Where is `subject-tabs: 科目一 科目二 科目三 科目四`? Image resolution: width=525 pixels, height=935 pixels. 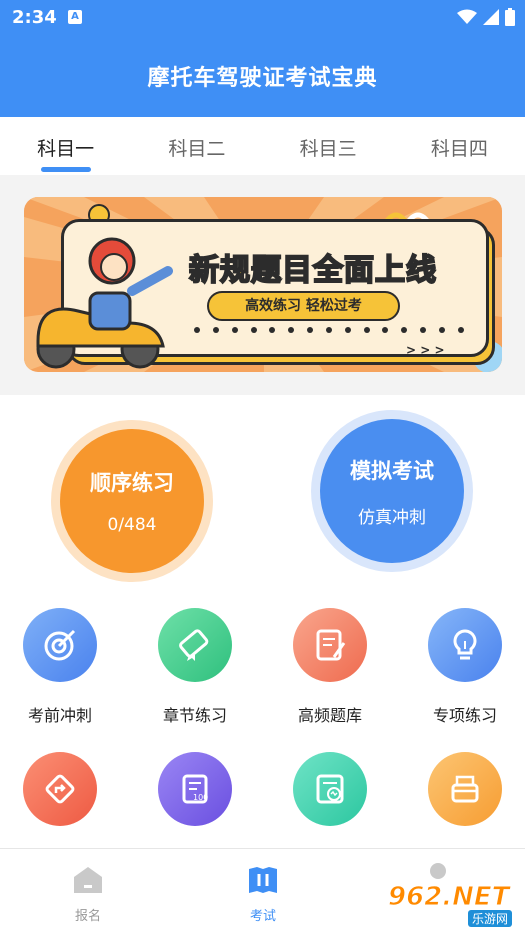 subject-tabs: 科目一 科目二 科目三 科目四 is located at coordinates (262, 146).